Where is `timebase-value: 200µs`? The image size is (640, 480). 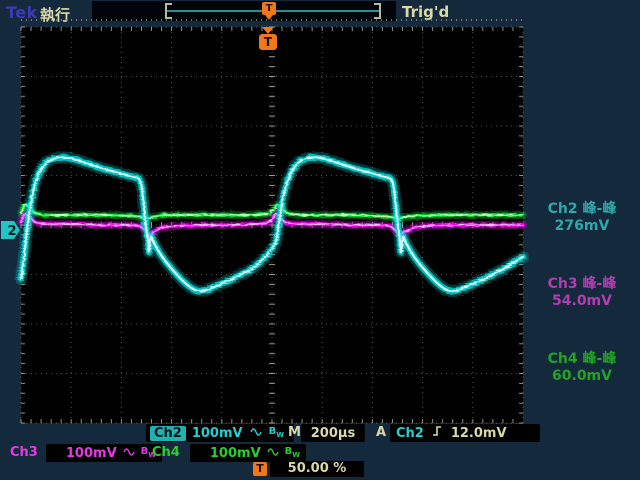 timebase-value: 200µs is located at coordinates (333, 433).